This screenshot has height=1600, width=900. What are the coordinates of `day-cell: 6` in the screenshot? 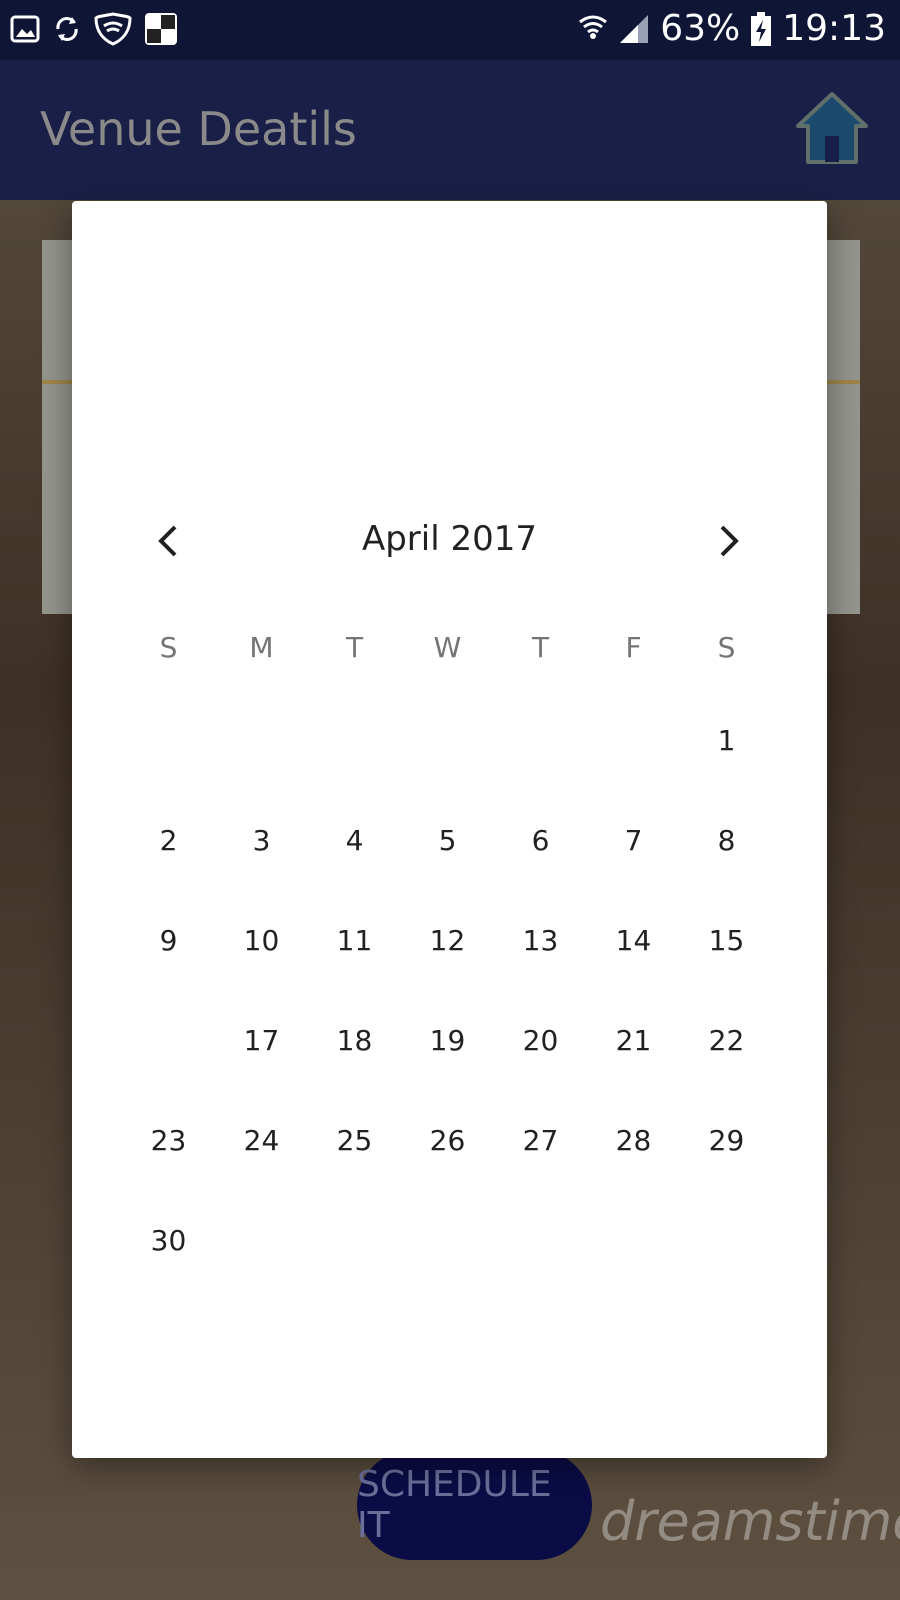 It's located at (540, 841).